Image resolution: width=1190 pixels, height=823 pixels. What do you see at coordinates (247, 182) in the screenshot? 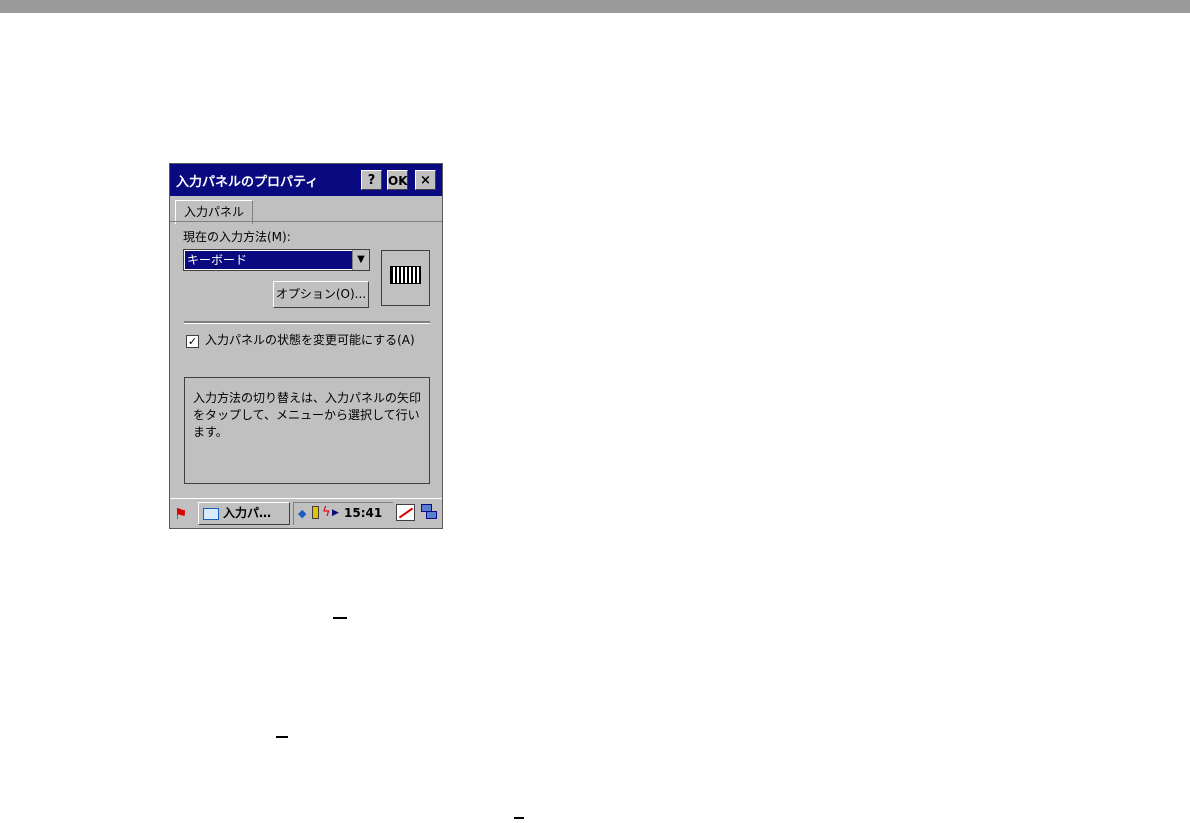
I see `window-title: 入力パネルのプロパティ` at bounding box center [247, 182].